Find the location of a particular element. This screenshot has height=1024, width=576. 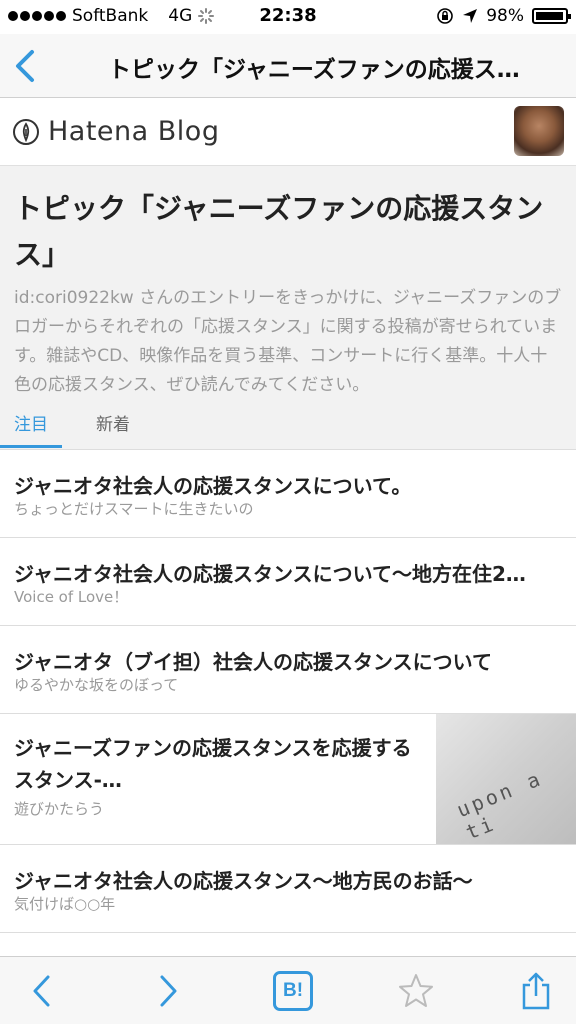

entry-blog-name: ちょっとだけスマートに生きたいの is located at coordinates (134, 509).